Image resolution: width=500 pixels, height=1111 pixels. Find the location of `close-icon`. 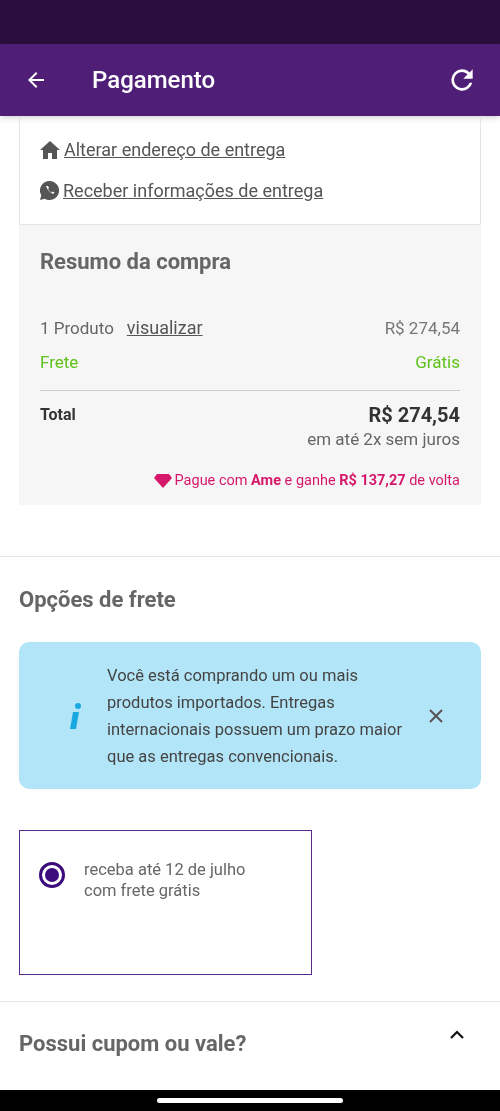

close-icon is located at coordinates (436, 715).